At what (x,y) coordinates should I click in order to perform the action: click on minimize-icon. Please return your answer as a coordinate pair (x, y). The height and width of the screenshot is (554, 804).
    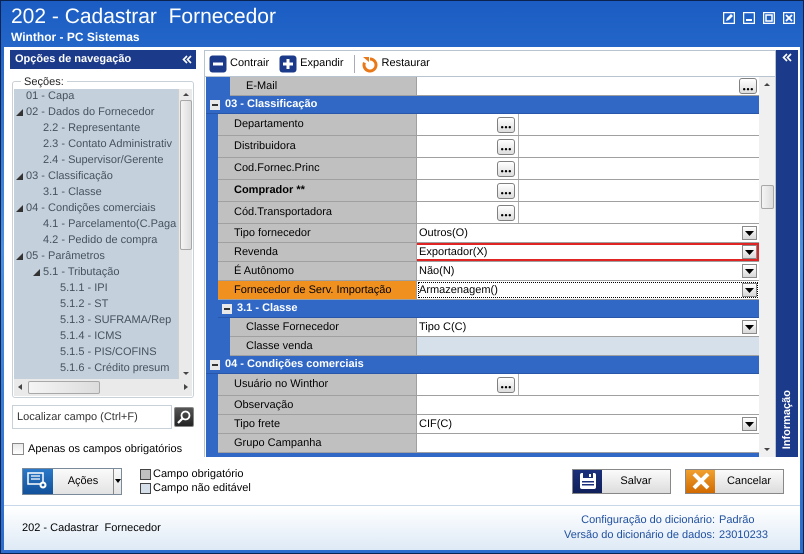
    Looking at the image, I should click on (749, 18).